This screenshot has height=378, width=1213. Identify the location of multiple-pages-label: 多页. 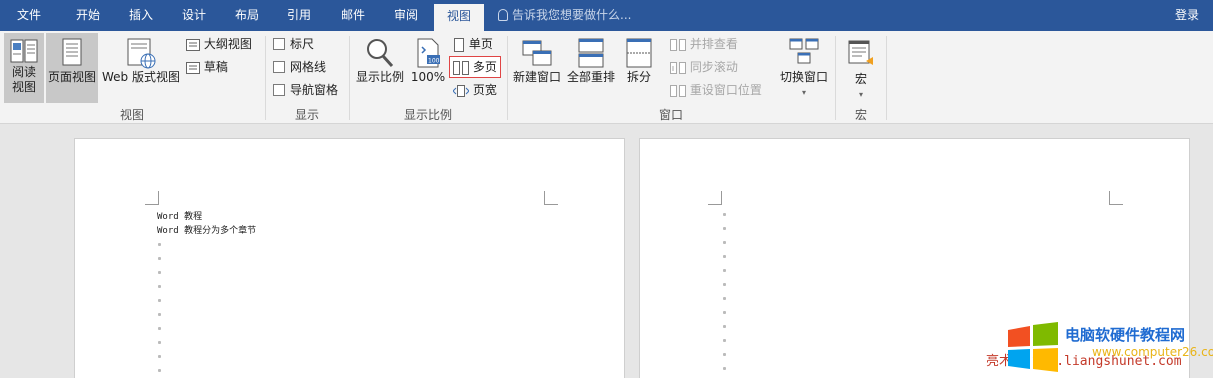
(484, 67).